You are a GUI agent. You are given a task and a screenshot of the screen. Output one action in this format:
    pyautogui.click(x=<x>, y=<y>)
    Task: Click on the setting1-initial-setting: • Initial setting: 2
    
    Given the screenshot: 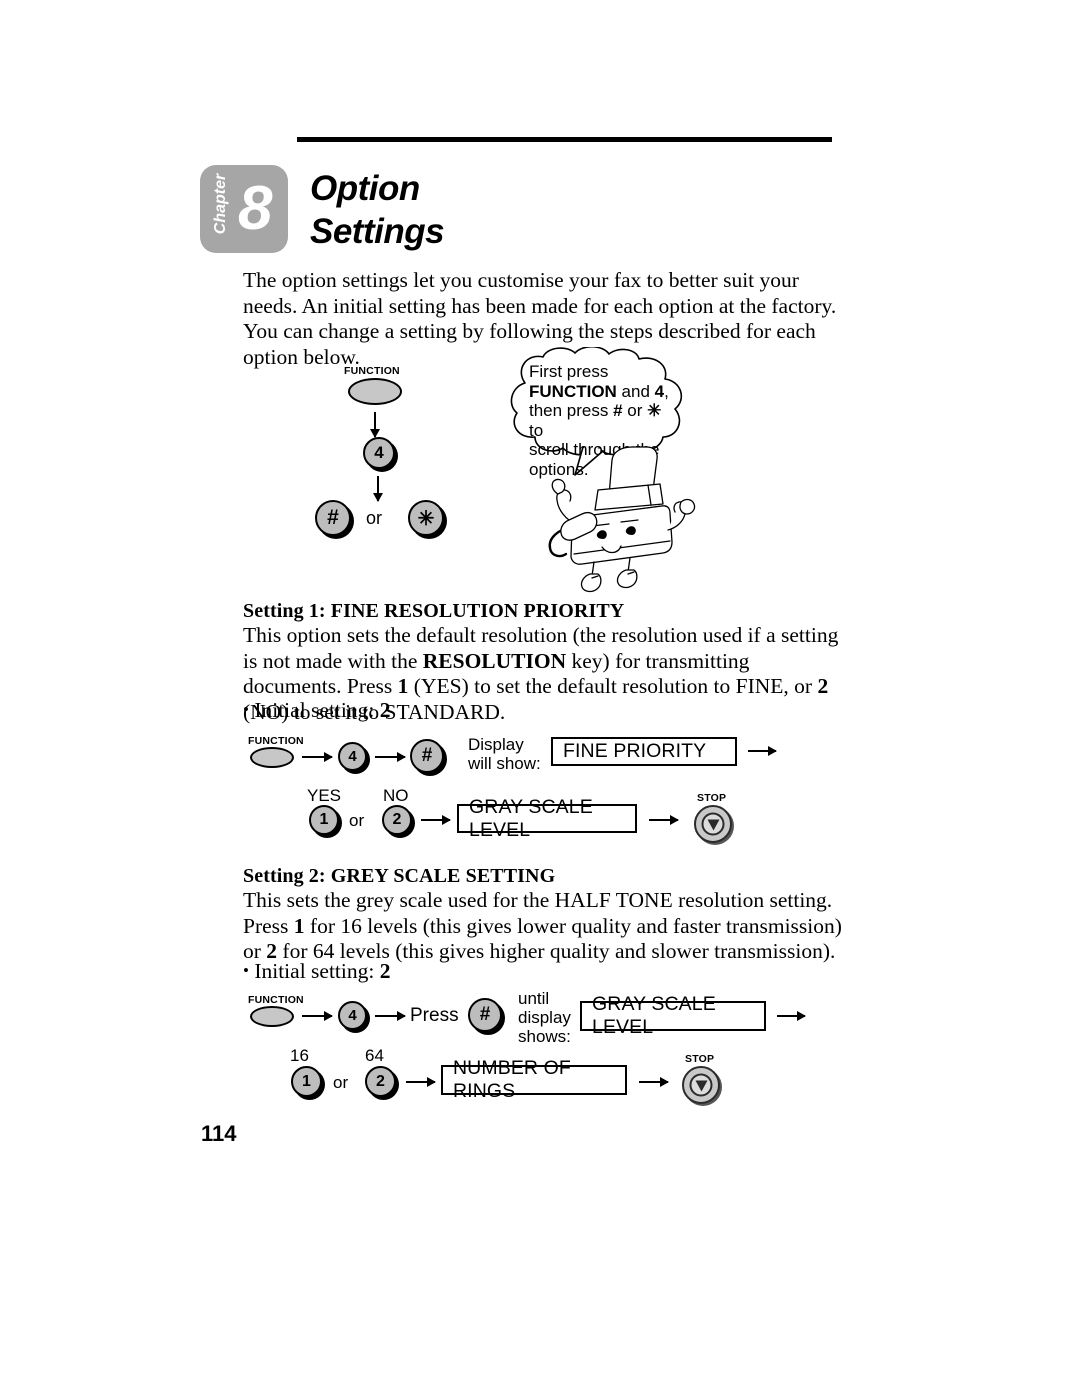 What is the action you would take?
    pyautogui.click(x=316, y=710)
    